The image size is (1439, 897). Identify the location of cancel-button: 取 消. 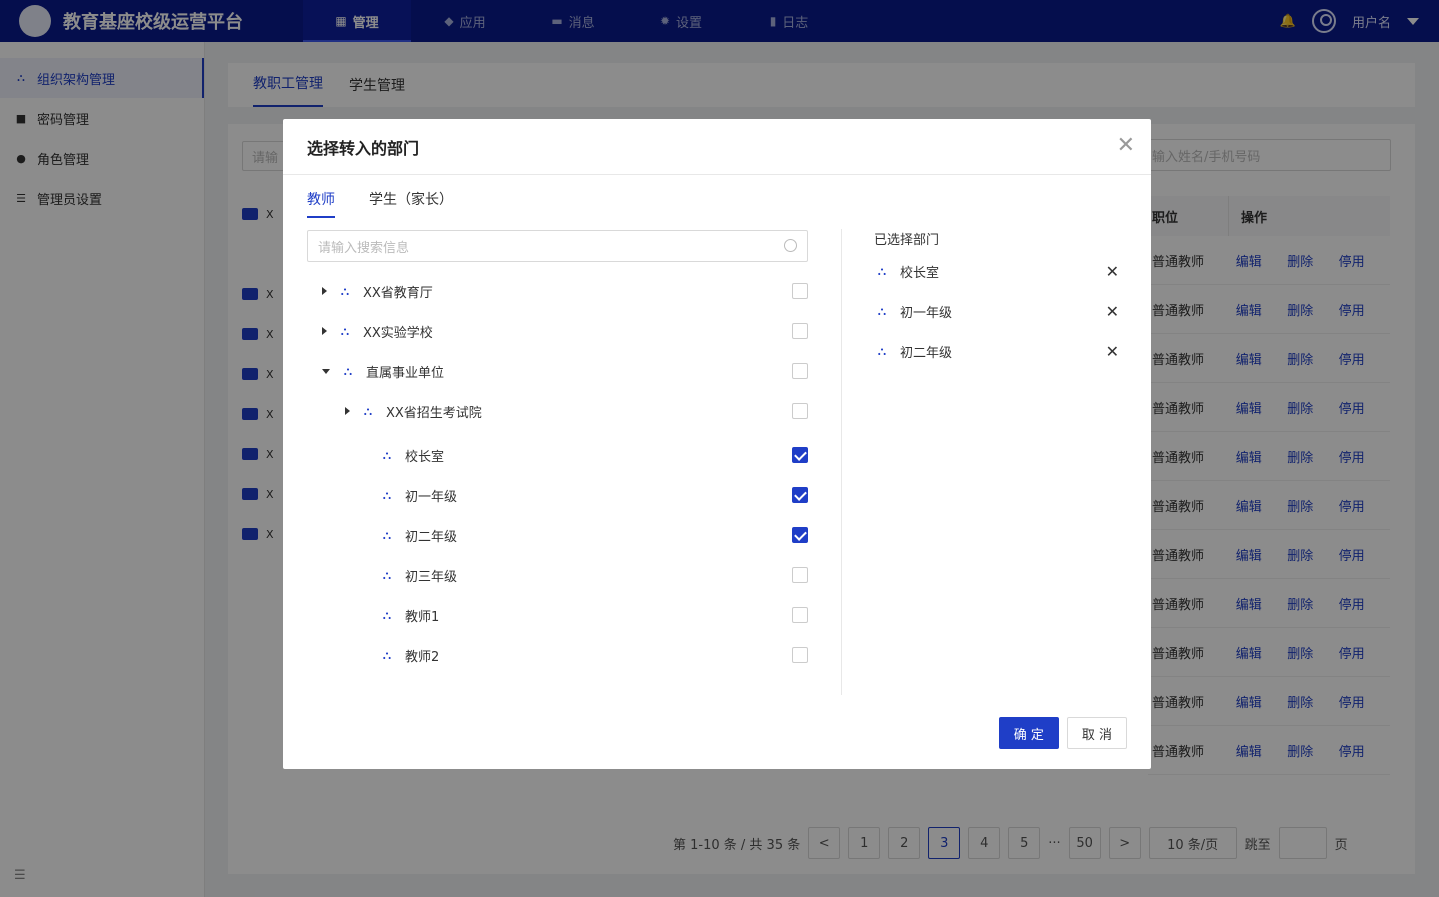
(1096, 733).